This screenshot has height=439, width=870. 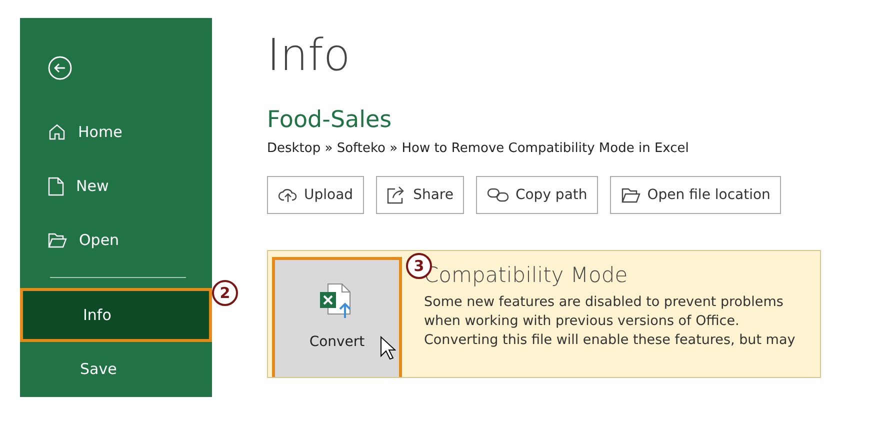 What do you see at coordinates (388, 348) in the screenshot?
I see `cursor-icon` at bounding box center [388, 348].